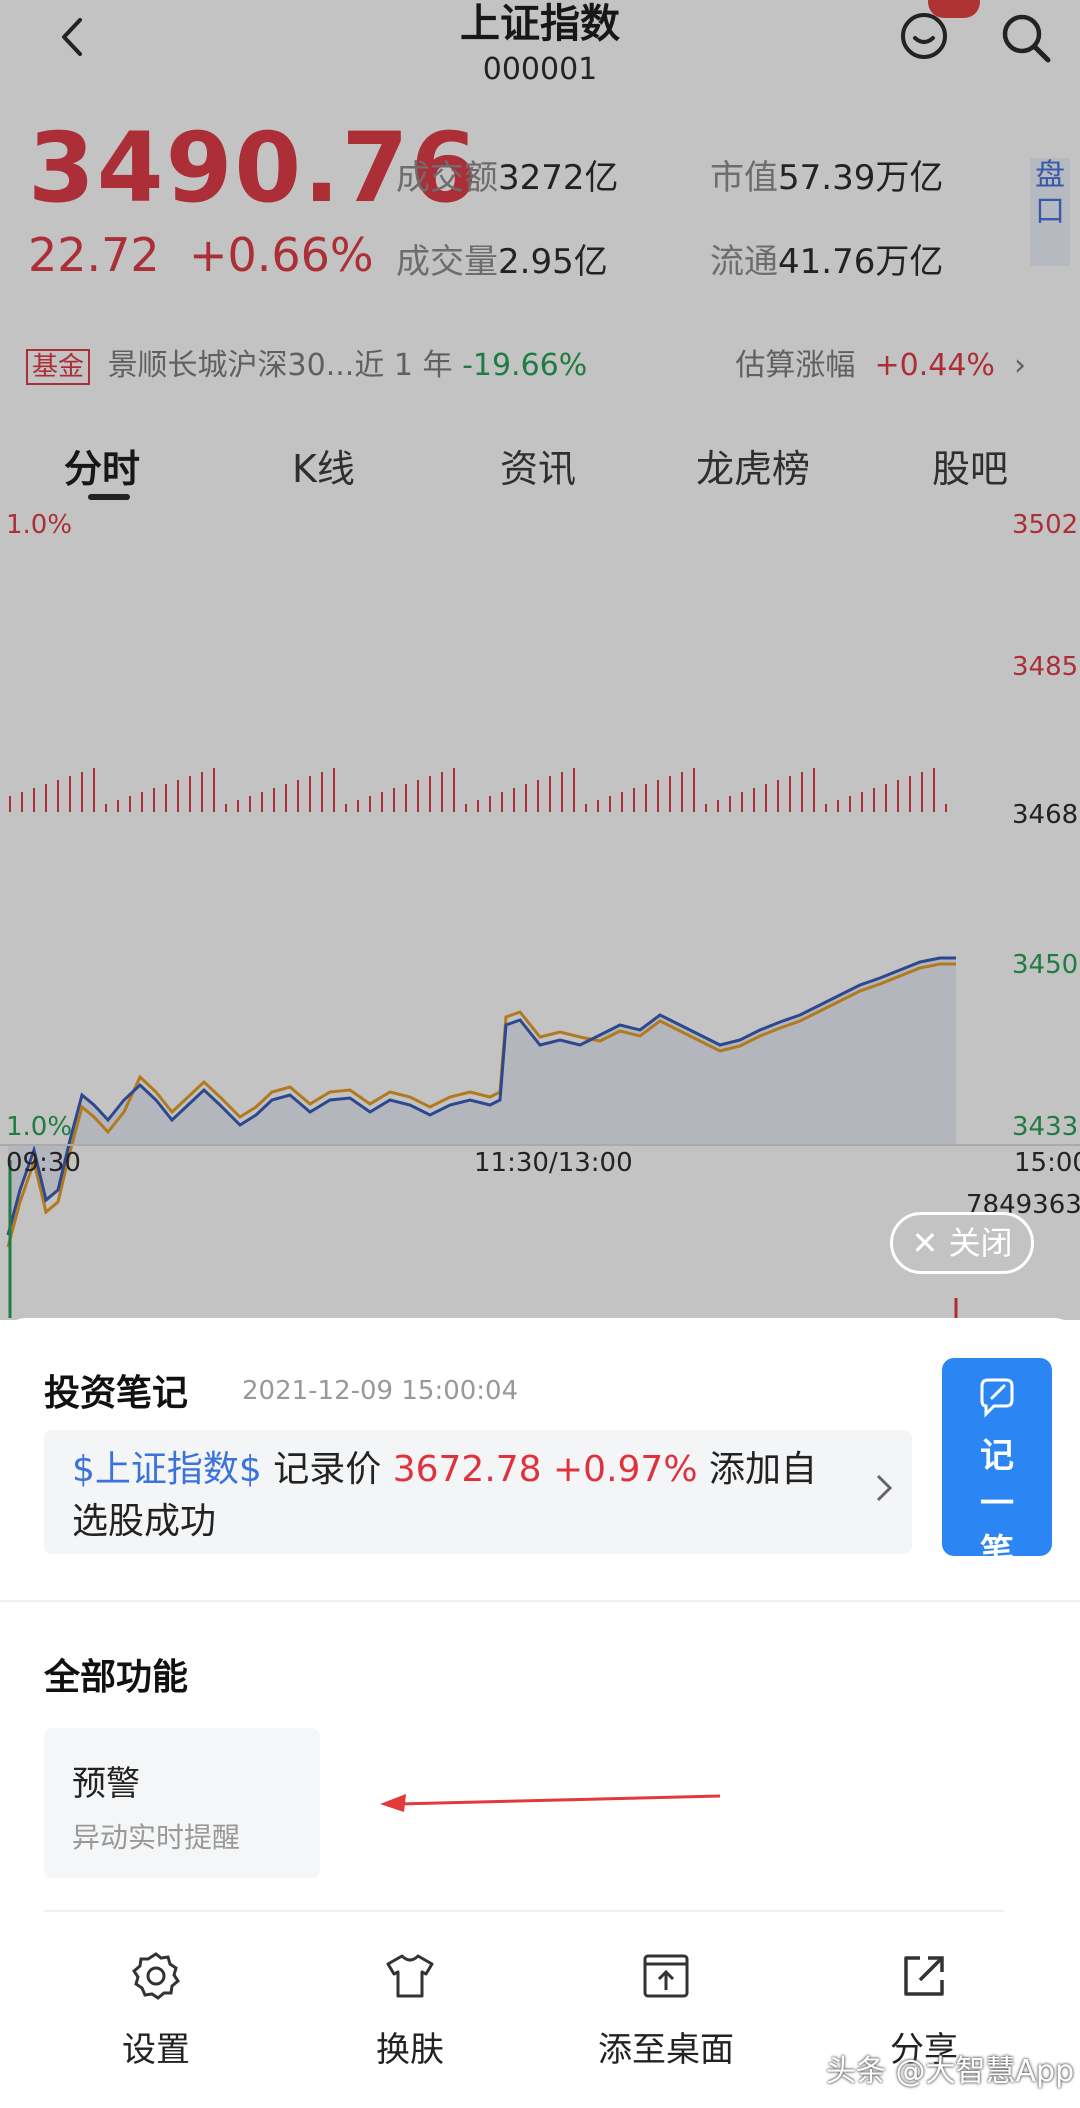 The height and width of the screenshot is (2108, 1080). What do you see at coordinates (410, 2020) in the screenshot?
I see `skin-button: 换肤` at bounding box center [410, 2020].